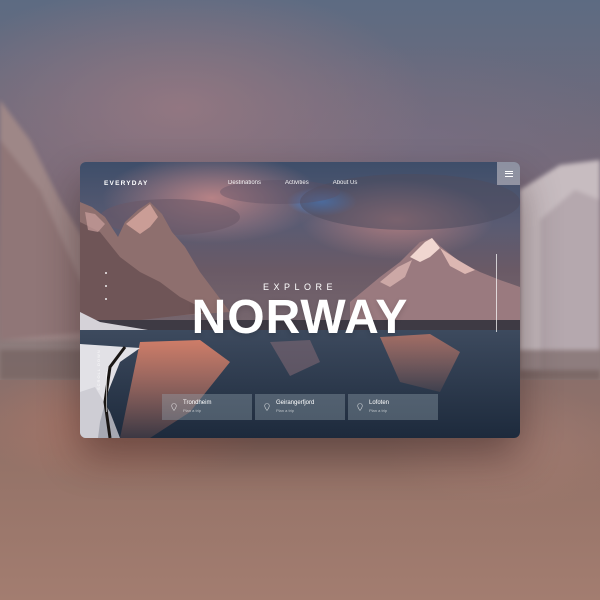  What do you see at coordinates (197, 403) in the screenshot?
I see `destination-name: Trondheim` at bounding box center [197, 403].